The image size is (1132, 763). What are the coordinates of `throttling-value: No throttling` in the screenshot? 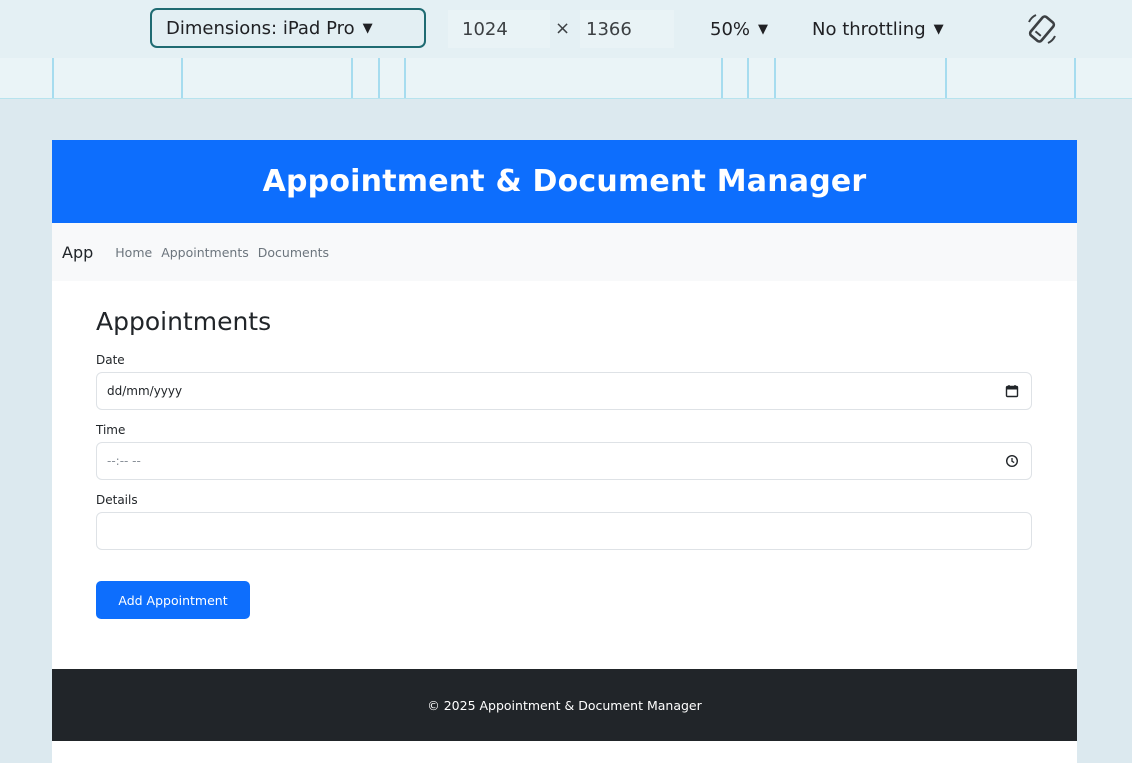 It's located at (869, 29).